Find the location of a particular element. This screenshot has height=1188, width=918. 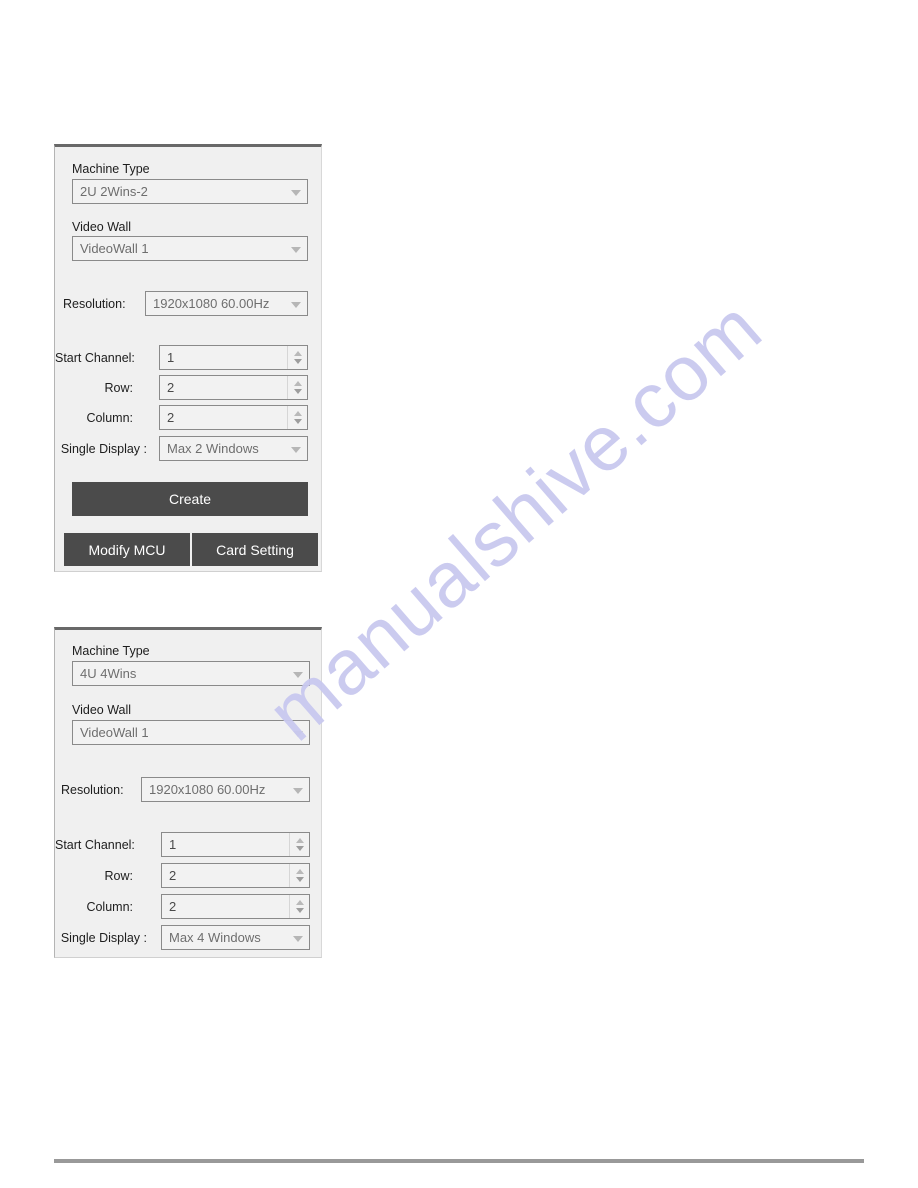

modify-mcu-button: Modify MCU is located at coordinates (127, 549).